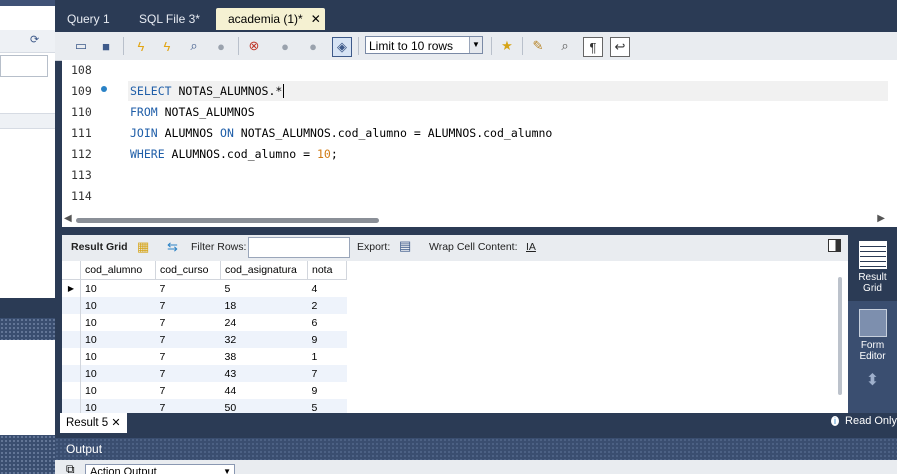 The image size is (897, 474). Describe the element at coordinates (207, 91) in the screenshot. I see `code-line: SELECT NOTAS_ALUMNOS.*` at that location.